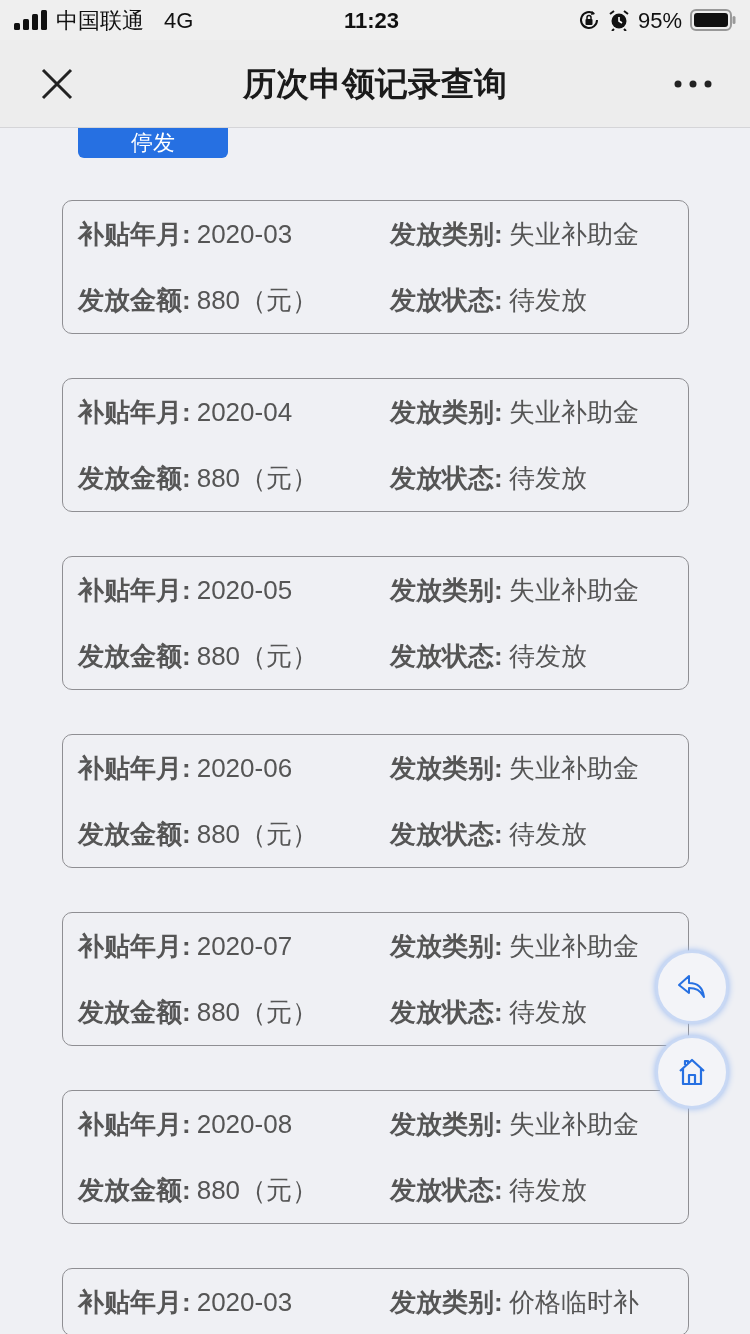 The width and height of the screenshot is (750, 1334). What do you see at coordinates (244, 590) in the screenshot?
I see `field-value: 2020-05` at bounding box center [244, 590].